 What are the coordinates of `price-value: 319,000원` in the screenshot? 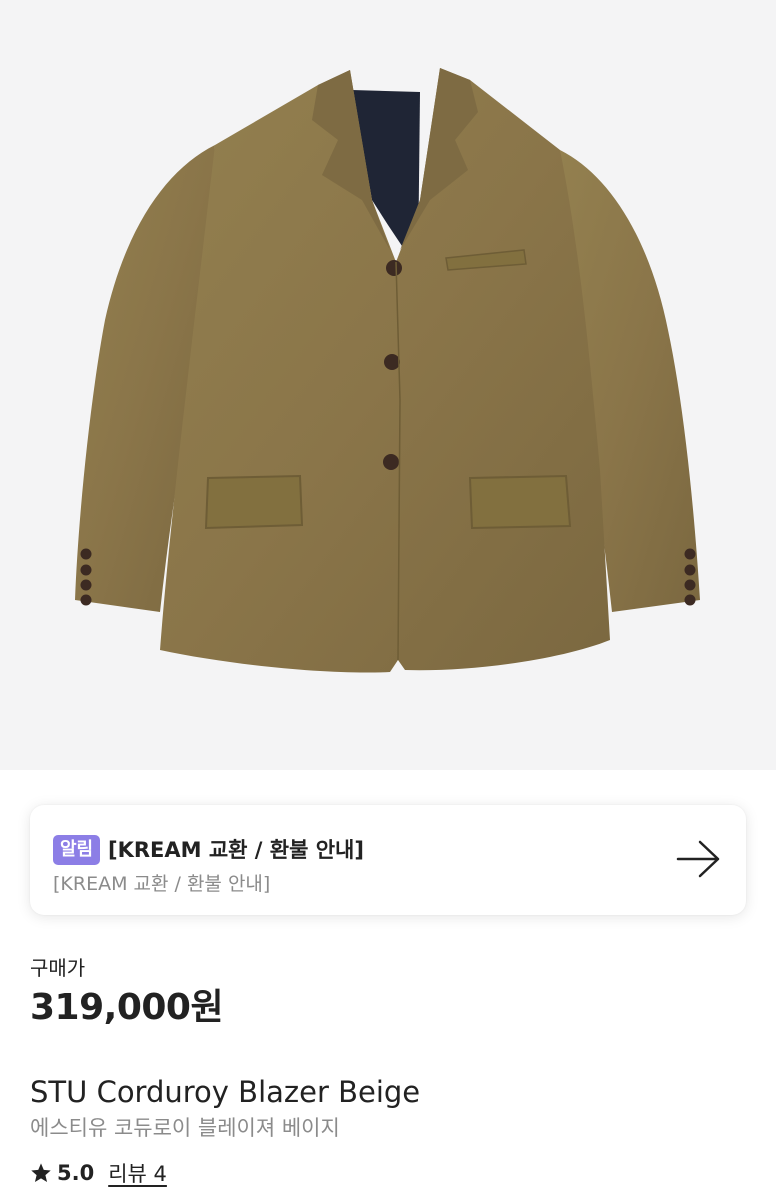 It's located at (127, 1007).